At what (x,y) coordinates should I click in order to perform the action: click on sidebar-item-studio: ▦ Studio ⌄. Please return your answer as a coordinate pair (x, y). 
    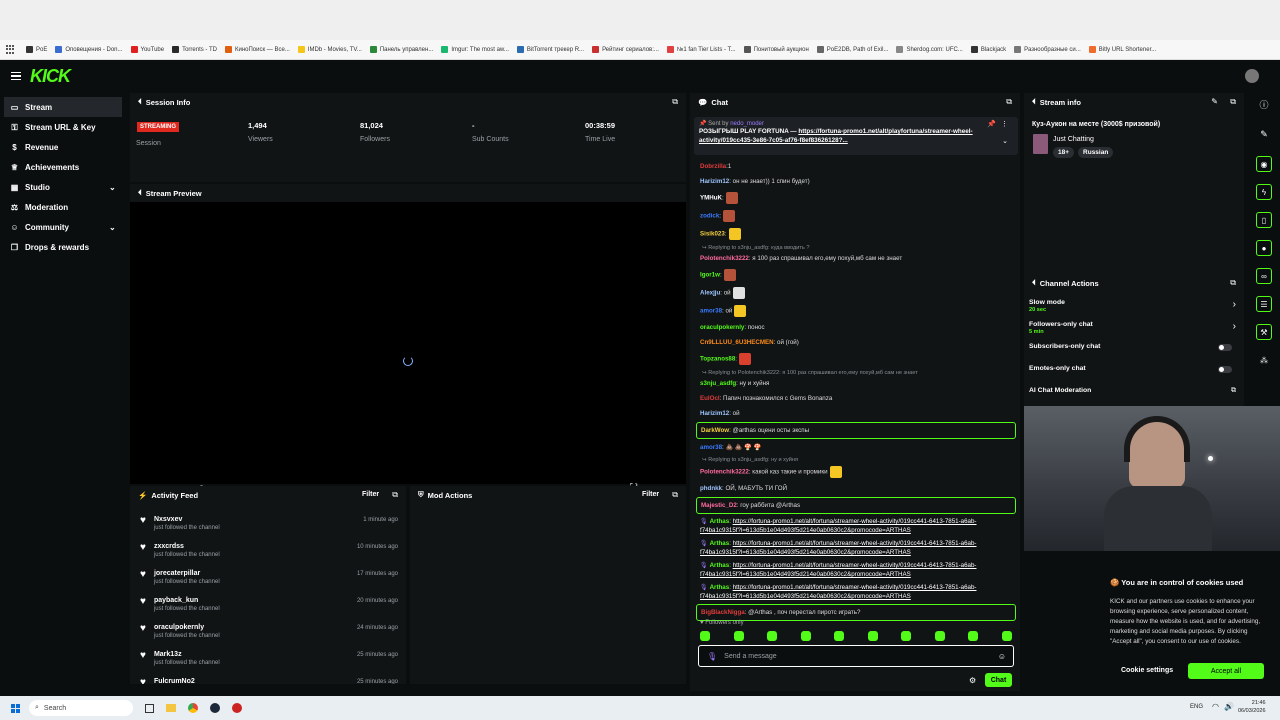
    Looking at the image, I should click on (64, 187).